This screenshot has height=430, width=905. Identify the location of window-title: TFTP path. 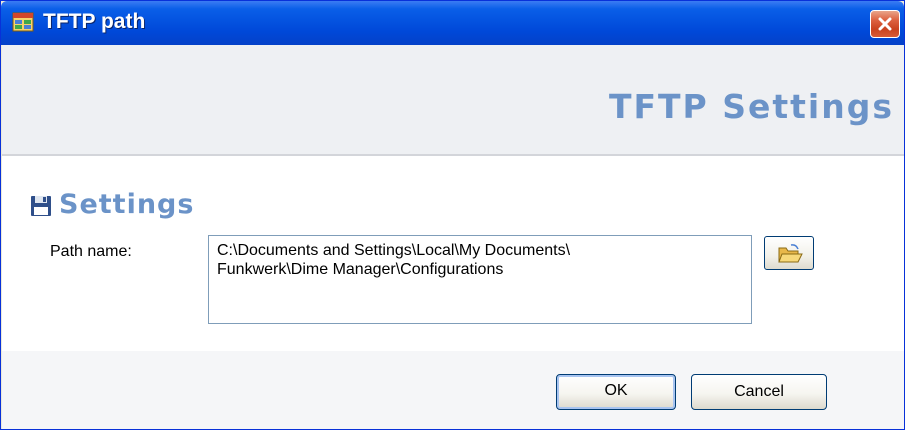
(94, 21).